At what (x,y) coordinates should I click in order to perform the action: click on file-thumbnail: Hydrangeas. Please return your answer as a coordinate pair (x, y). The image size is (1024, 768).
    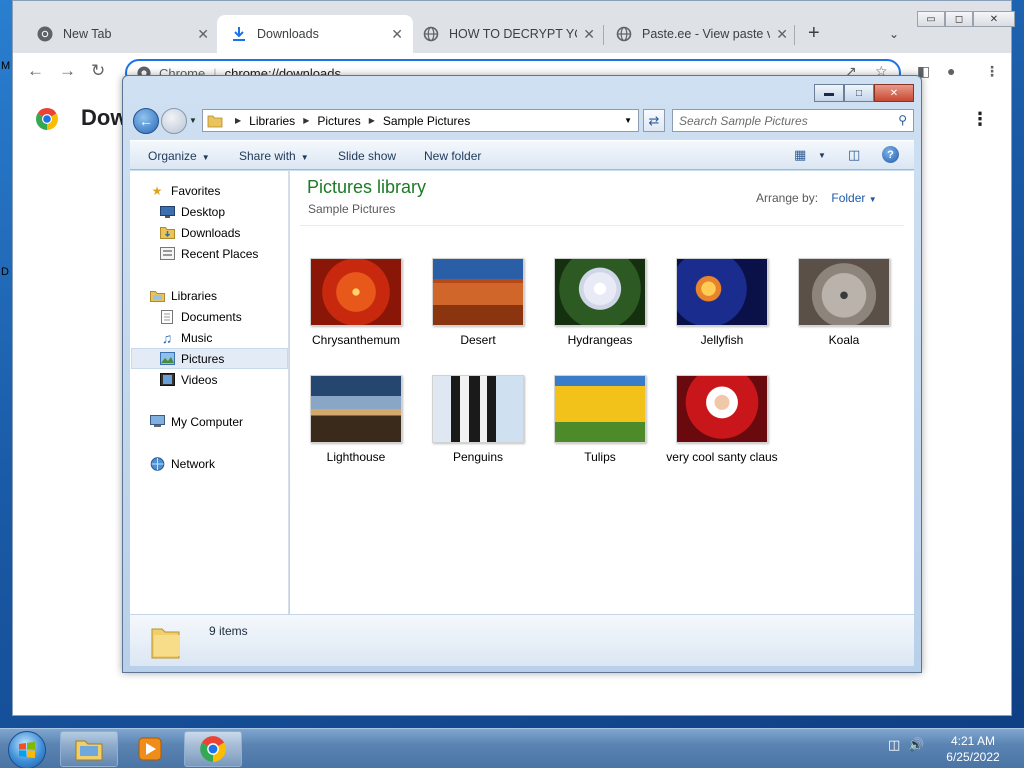
    Looking at the image, I should click on (600, 303).